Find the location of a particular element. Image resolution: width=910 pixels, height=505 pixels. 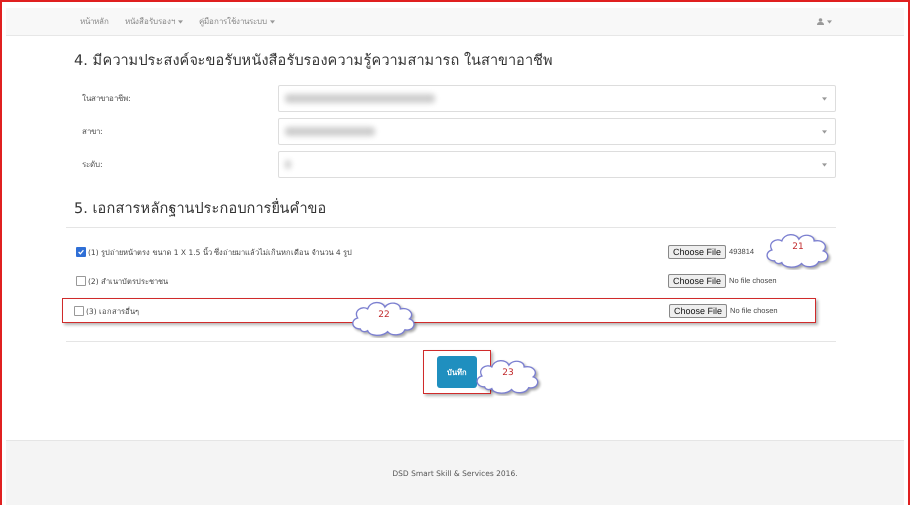

nav-link: หน้าหลัก is located at coordinates (94, 21).